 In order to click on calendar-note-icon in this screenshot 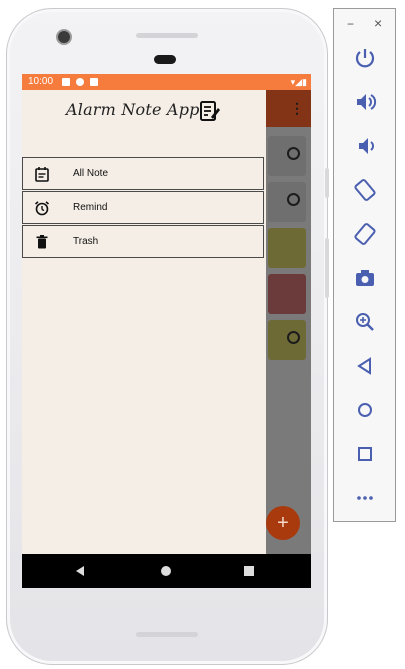, I will do `click(42, 174)`.